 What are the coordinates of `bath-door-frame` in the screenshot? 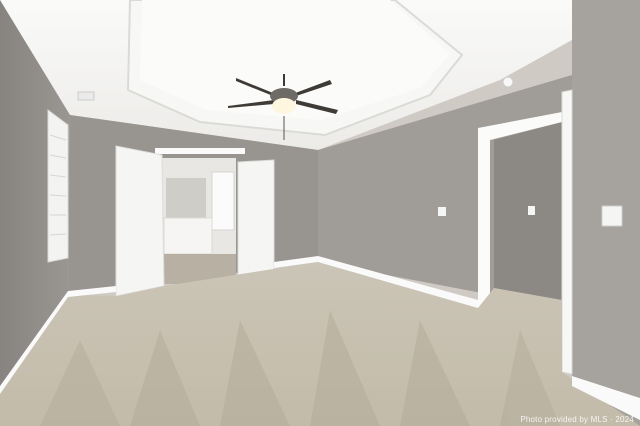 It's located at (200, 151).